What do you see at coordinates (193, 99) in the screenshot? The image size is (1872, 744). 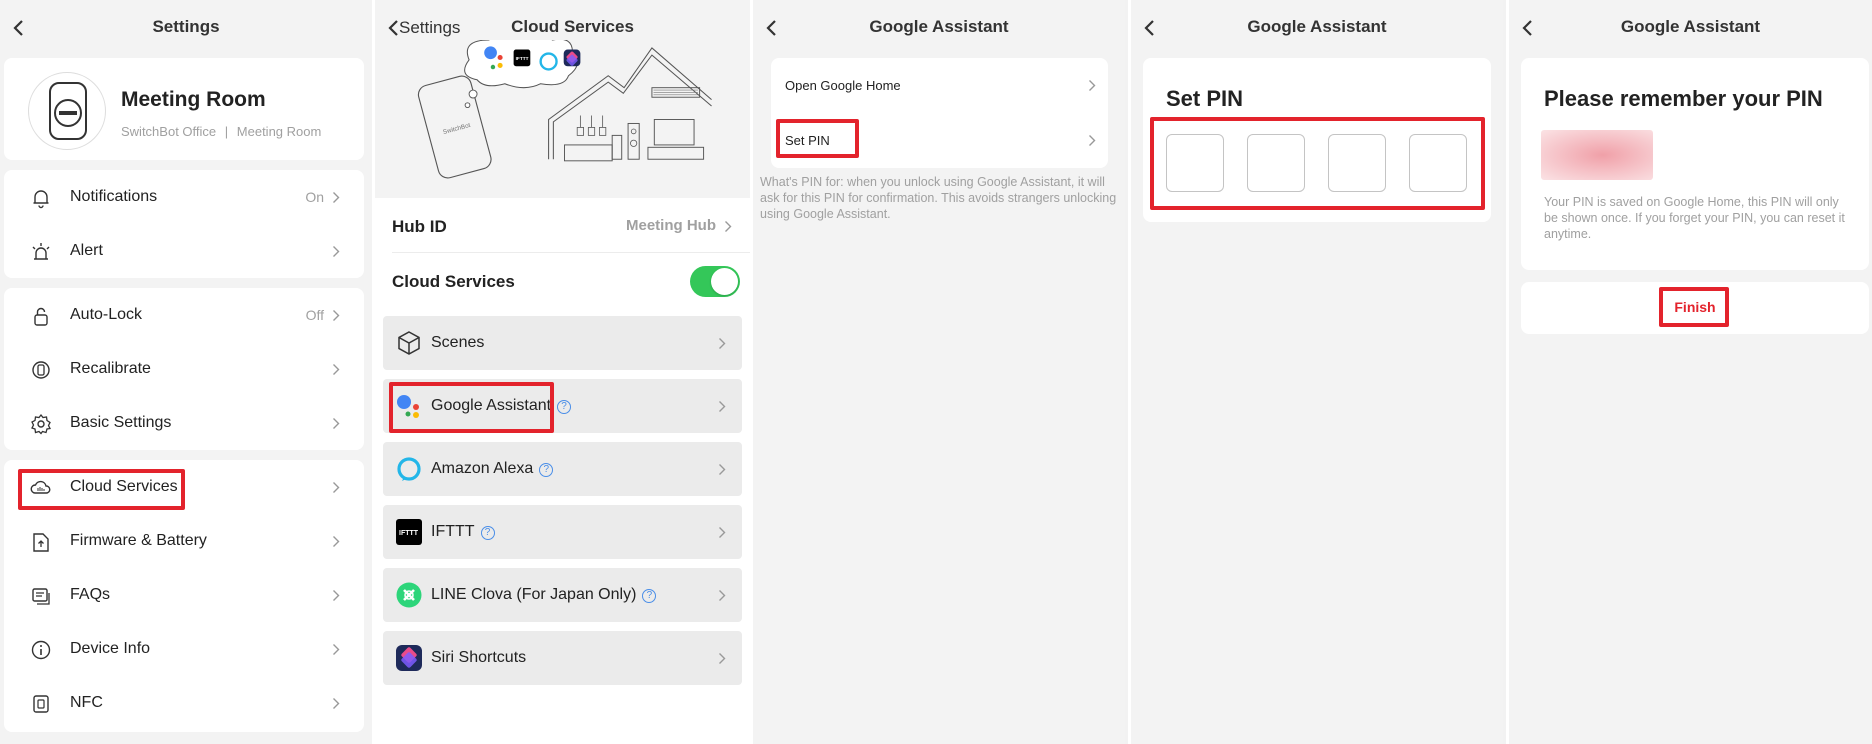 I see `device-name: Meeting Room` at bounding box center [193, 99].